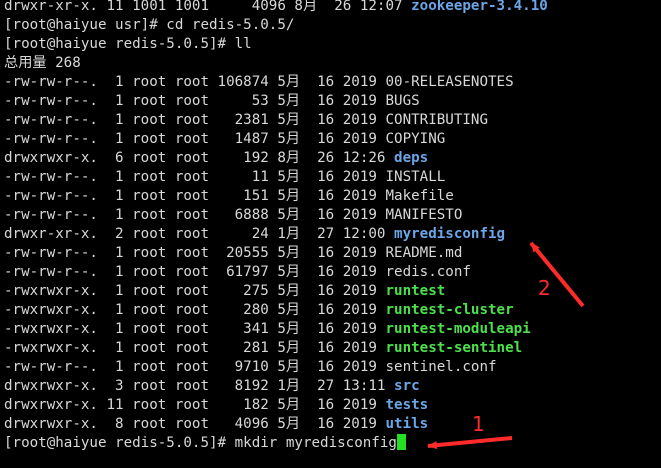 This screenshot has height=468, width=661. I want to click on terminal-line: [root@haiyue usr]# cd redis-5.0.5/, so click(332, 25).